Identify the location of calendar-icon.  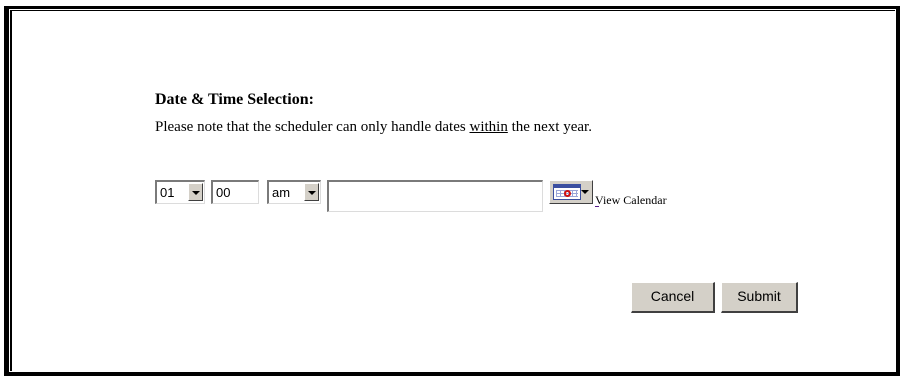
(567, 192).